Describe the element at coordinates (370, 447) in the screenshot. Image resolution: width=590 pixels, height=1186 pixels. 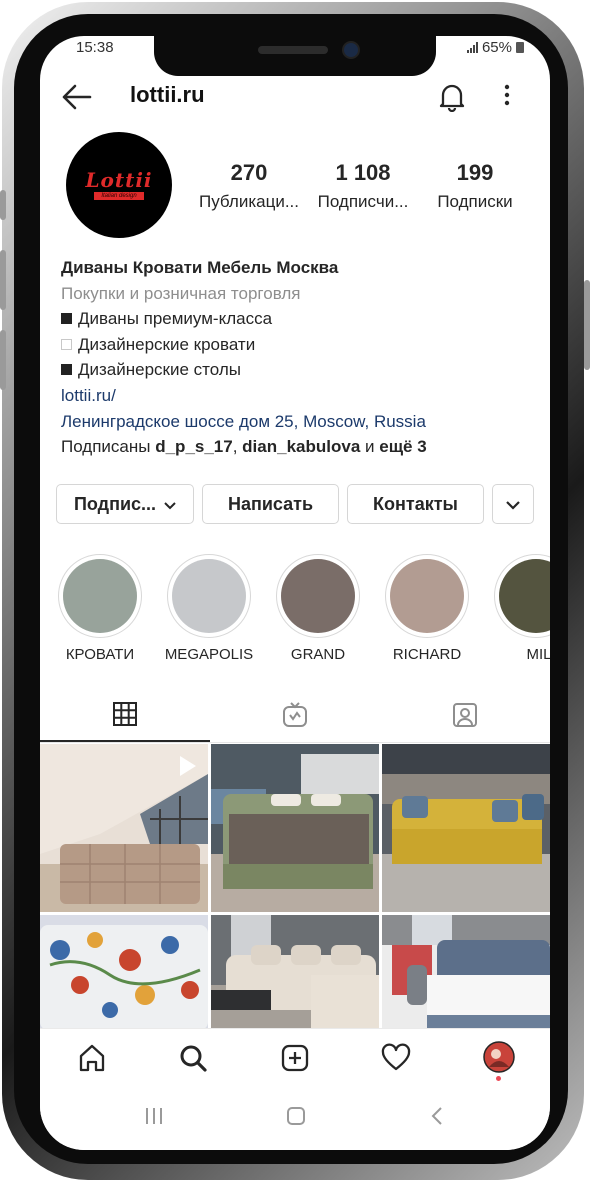
I see `followed-and: и` at that location.